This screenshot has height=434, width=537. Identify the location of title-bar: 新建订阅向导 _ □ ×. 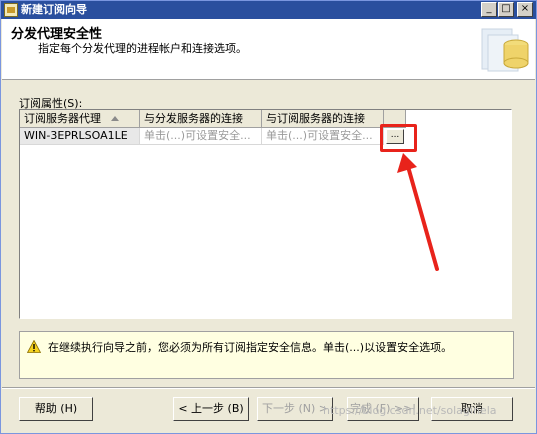
(268, 10).